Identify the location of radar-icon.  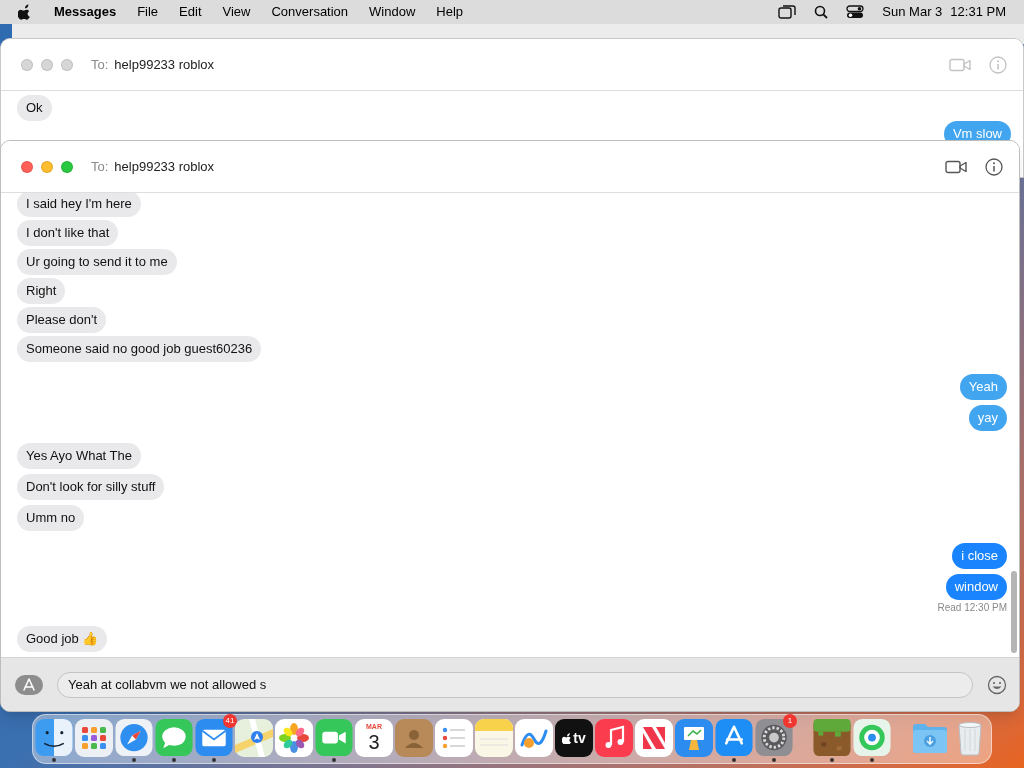
(872, 738).